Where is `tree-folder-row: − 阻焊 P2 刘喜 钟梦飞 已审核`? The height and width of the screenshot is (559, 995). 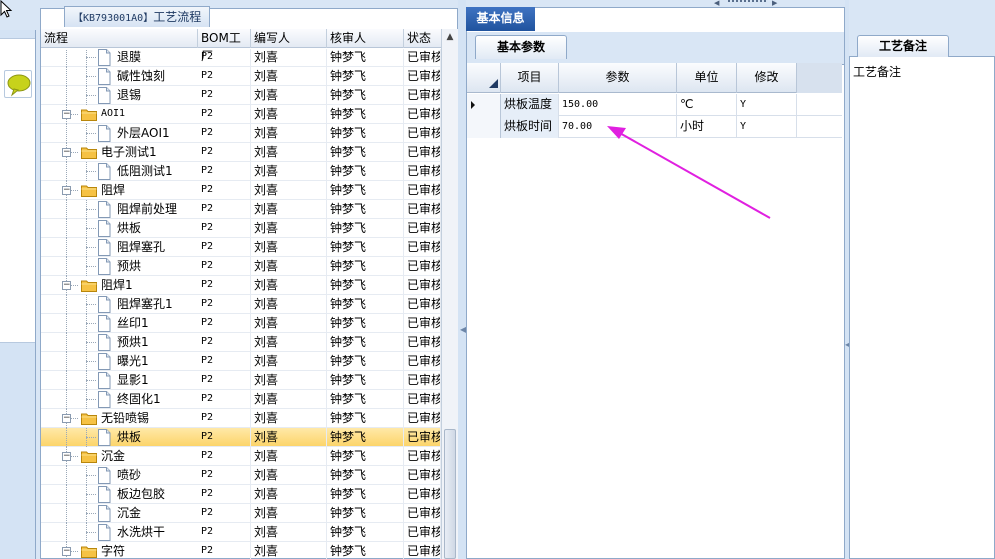 tree-folder-row: − 阻焊 P2 刘喜 钟梦飞 已审核 is located at coordinates (241, 190).